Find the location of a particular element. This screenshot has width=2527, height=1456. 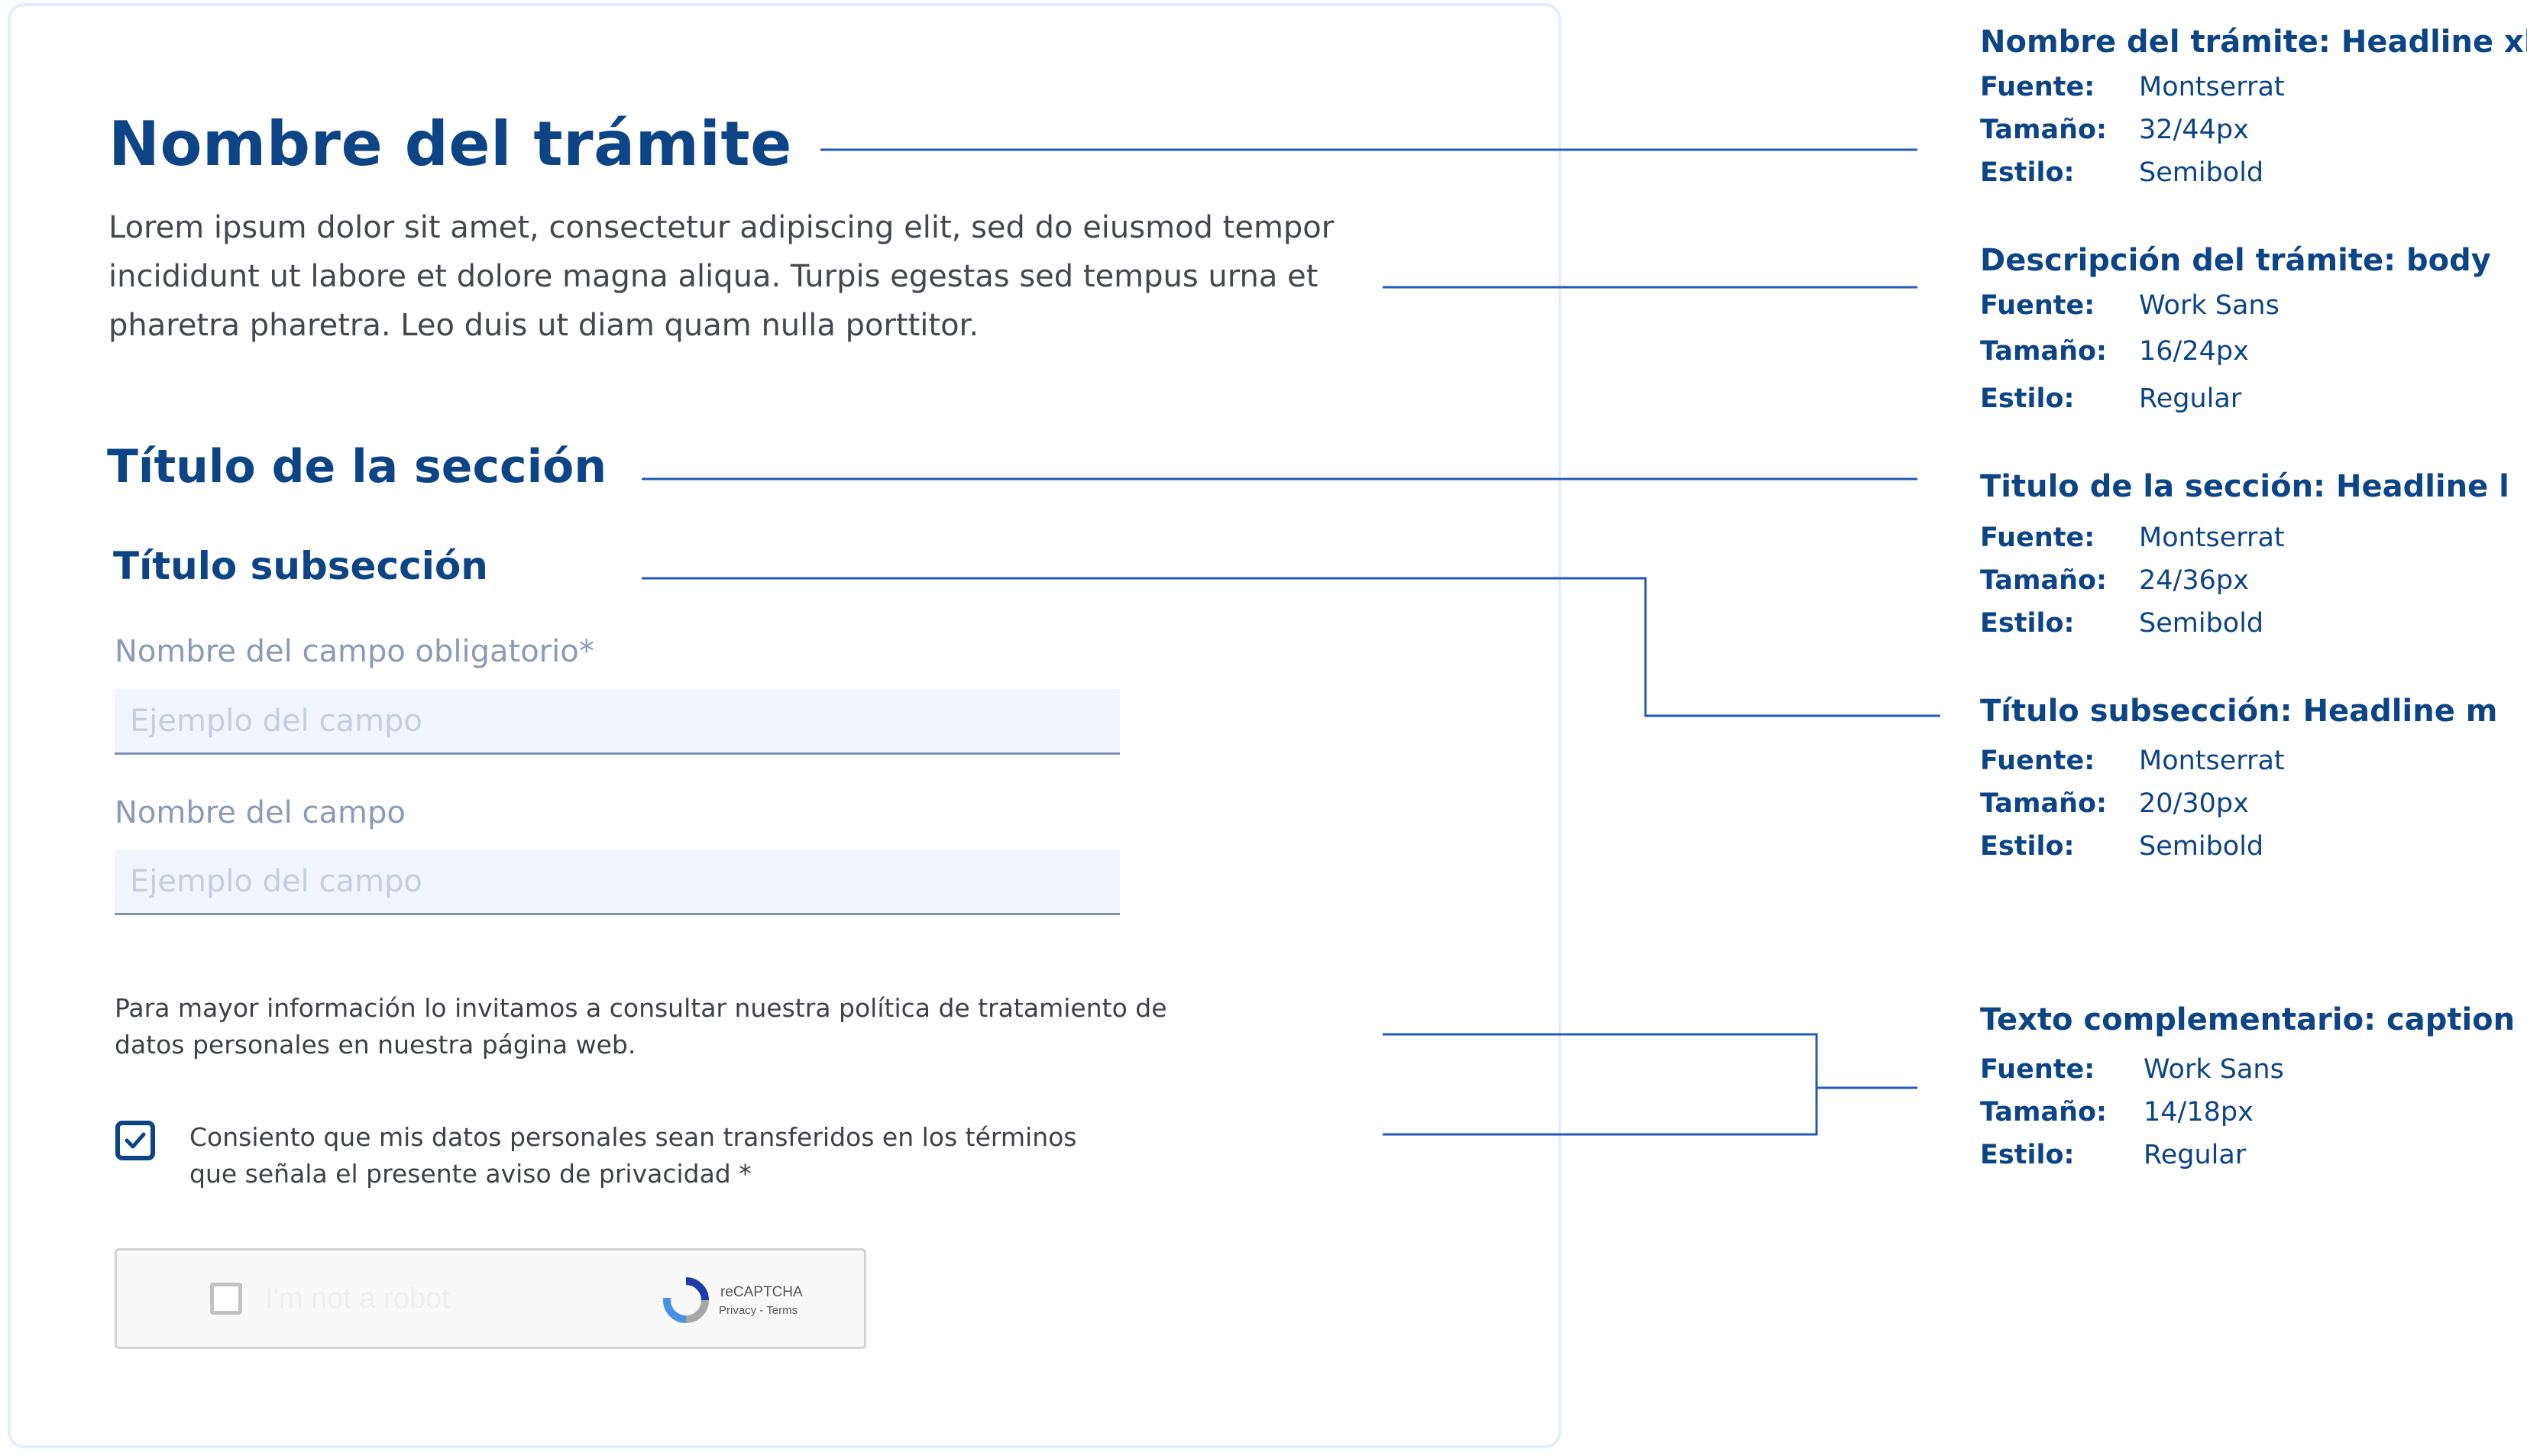

spec-size-value: 32/44px is located at coordinates (2194, 130).